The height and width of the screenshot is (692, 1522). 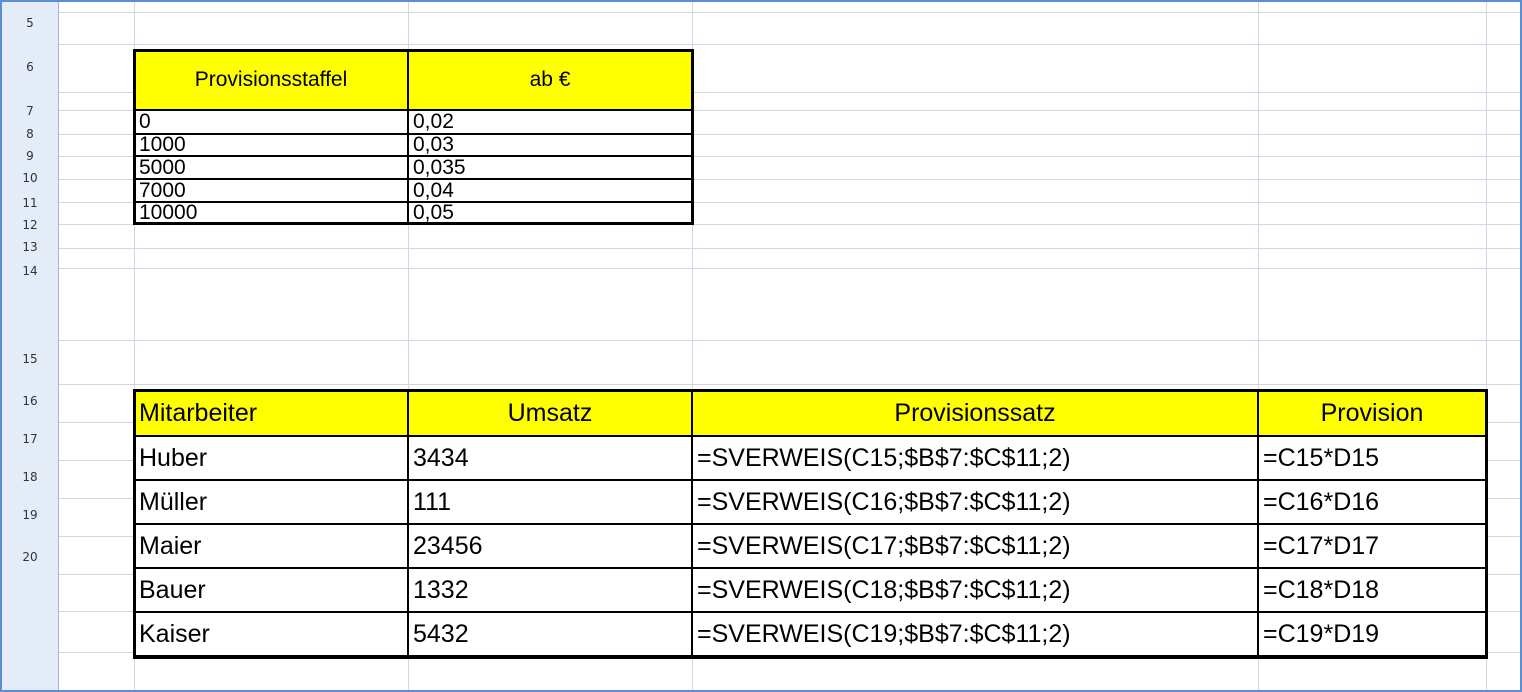 I want to click on table2-cell: =SVERWEIS(C15;$B$7:$C$11;2), so click(x=975, y=458).